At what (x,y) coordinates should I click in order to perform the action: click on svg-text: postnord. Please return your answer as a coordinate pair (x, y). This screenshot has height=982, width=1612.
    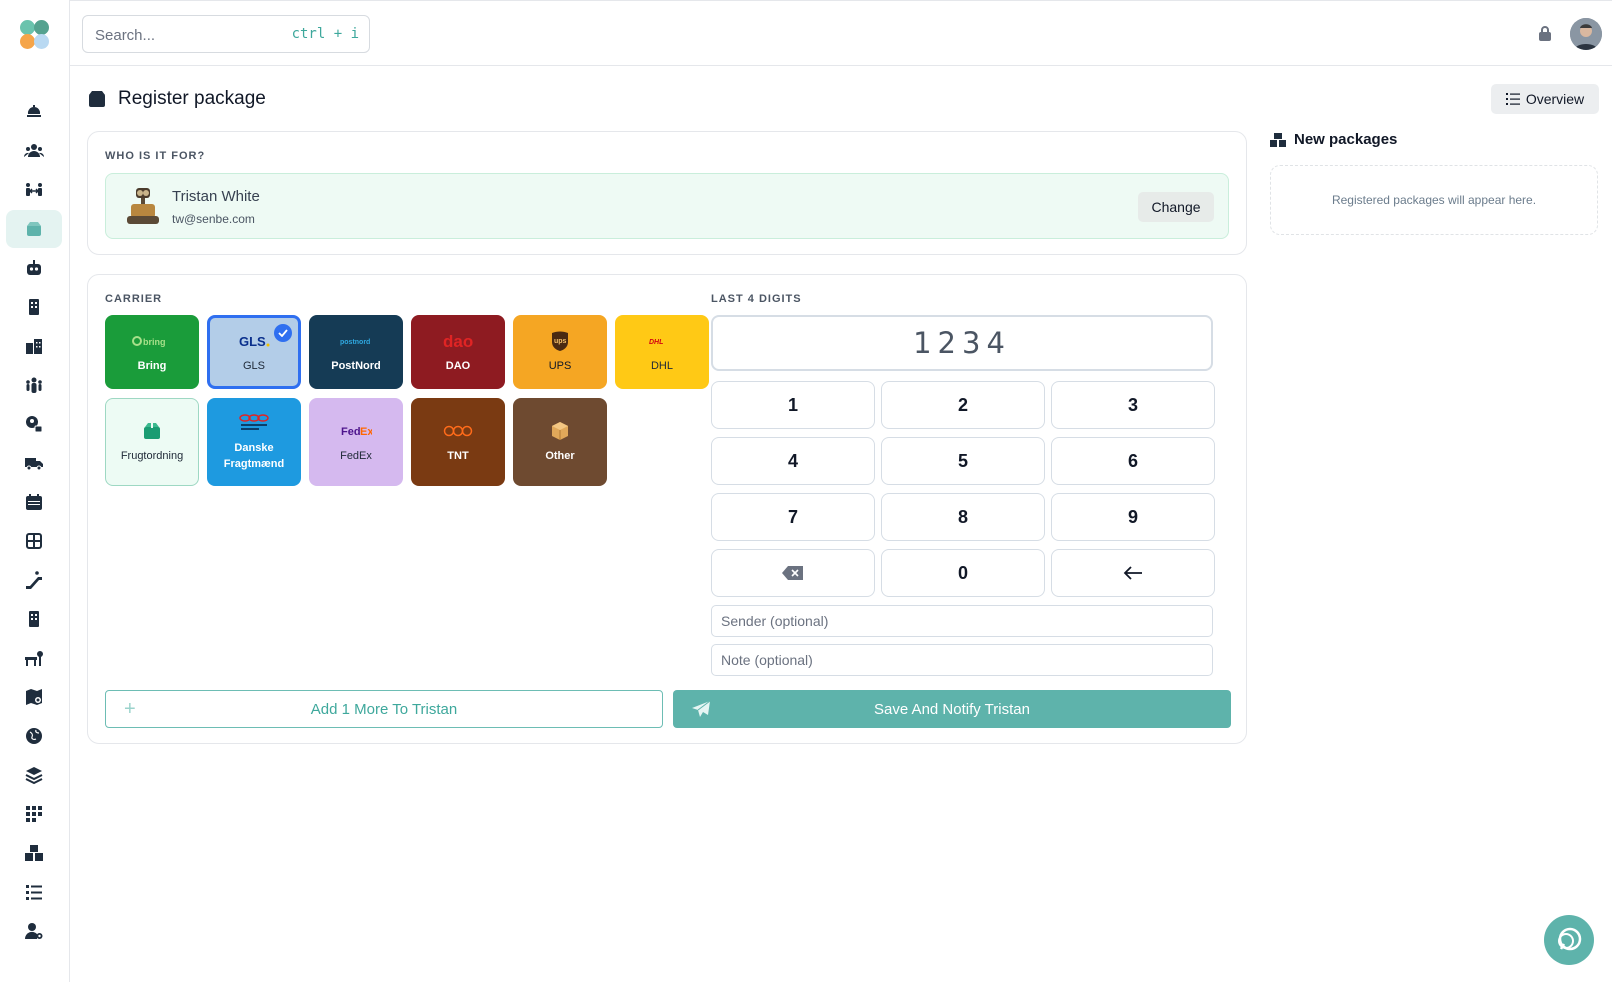
    Looking at the image, I should click on (355, 342).